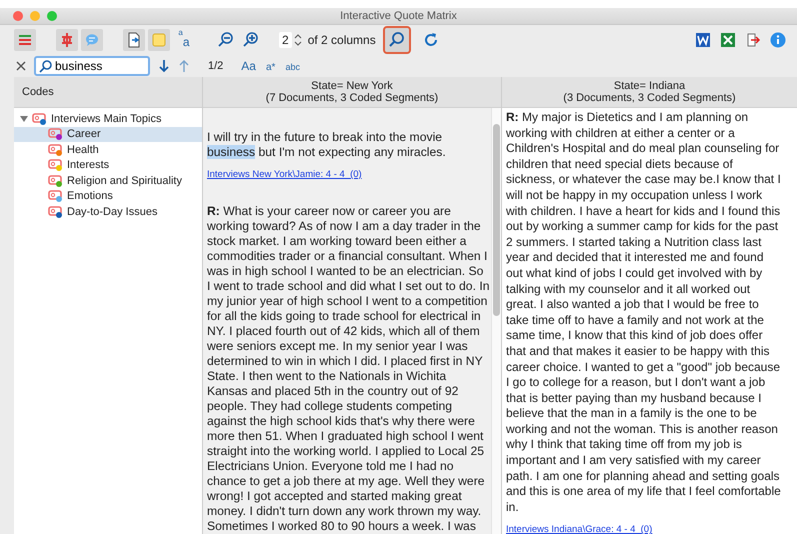 Image resolution: width=797 pixels, height=534 pixels. What do you see at coordinates (579, 528) in the screenshot?
I see `source-link: Interviews Indiana\Grace: 4 - 4 (0)` at bounding box center [579, 528].